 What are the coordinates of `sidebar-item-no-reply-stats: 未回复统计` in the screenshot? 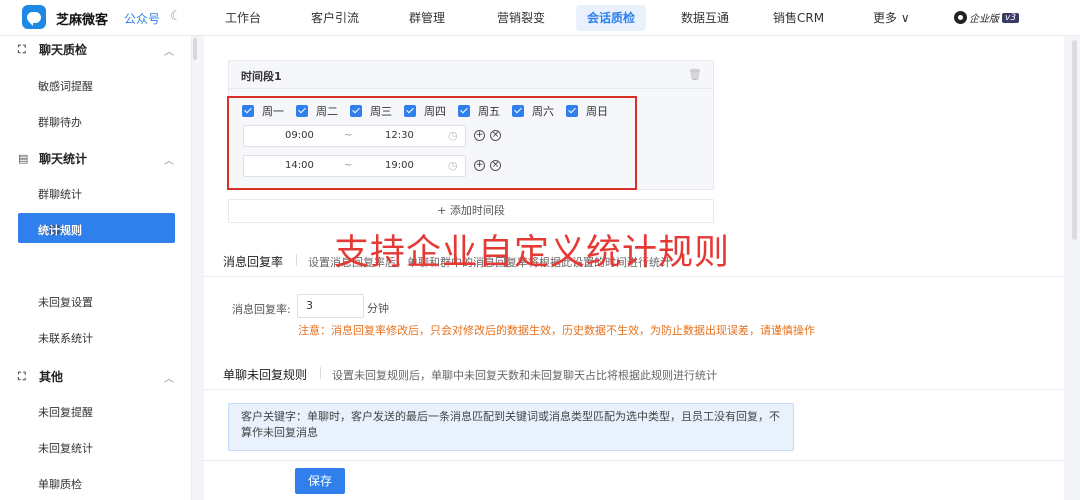 It's located at (65, 448).